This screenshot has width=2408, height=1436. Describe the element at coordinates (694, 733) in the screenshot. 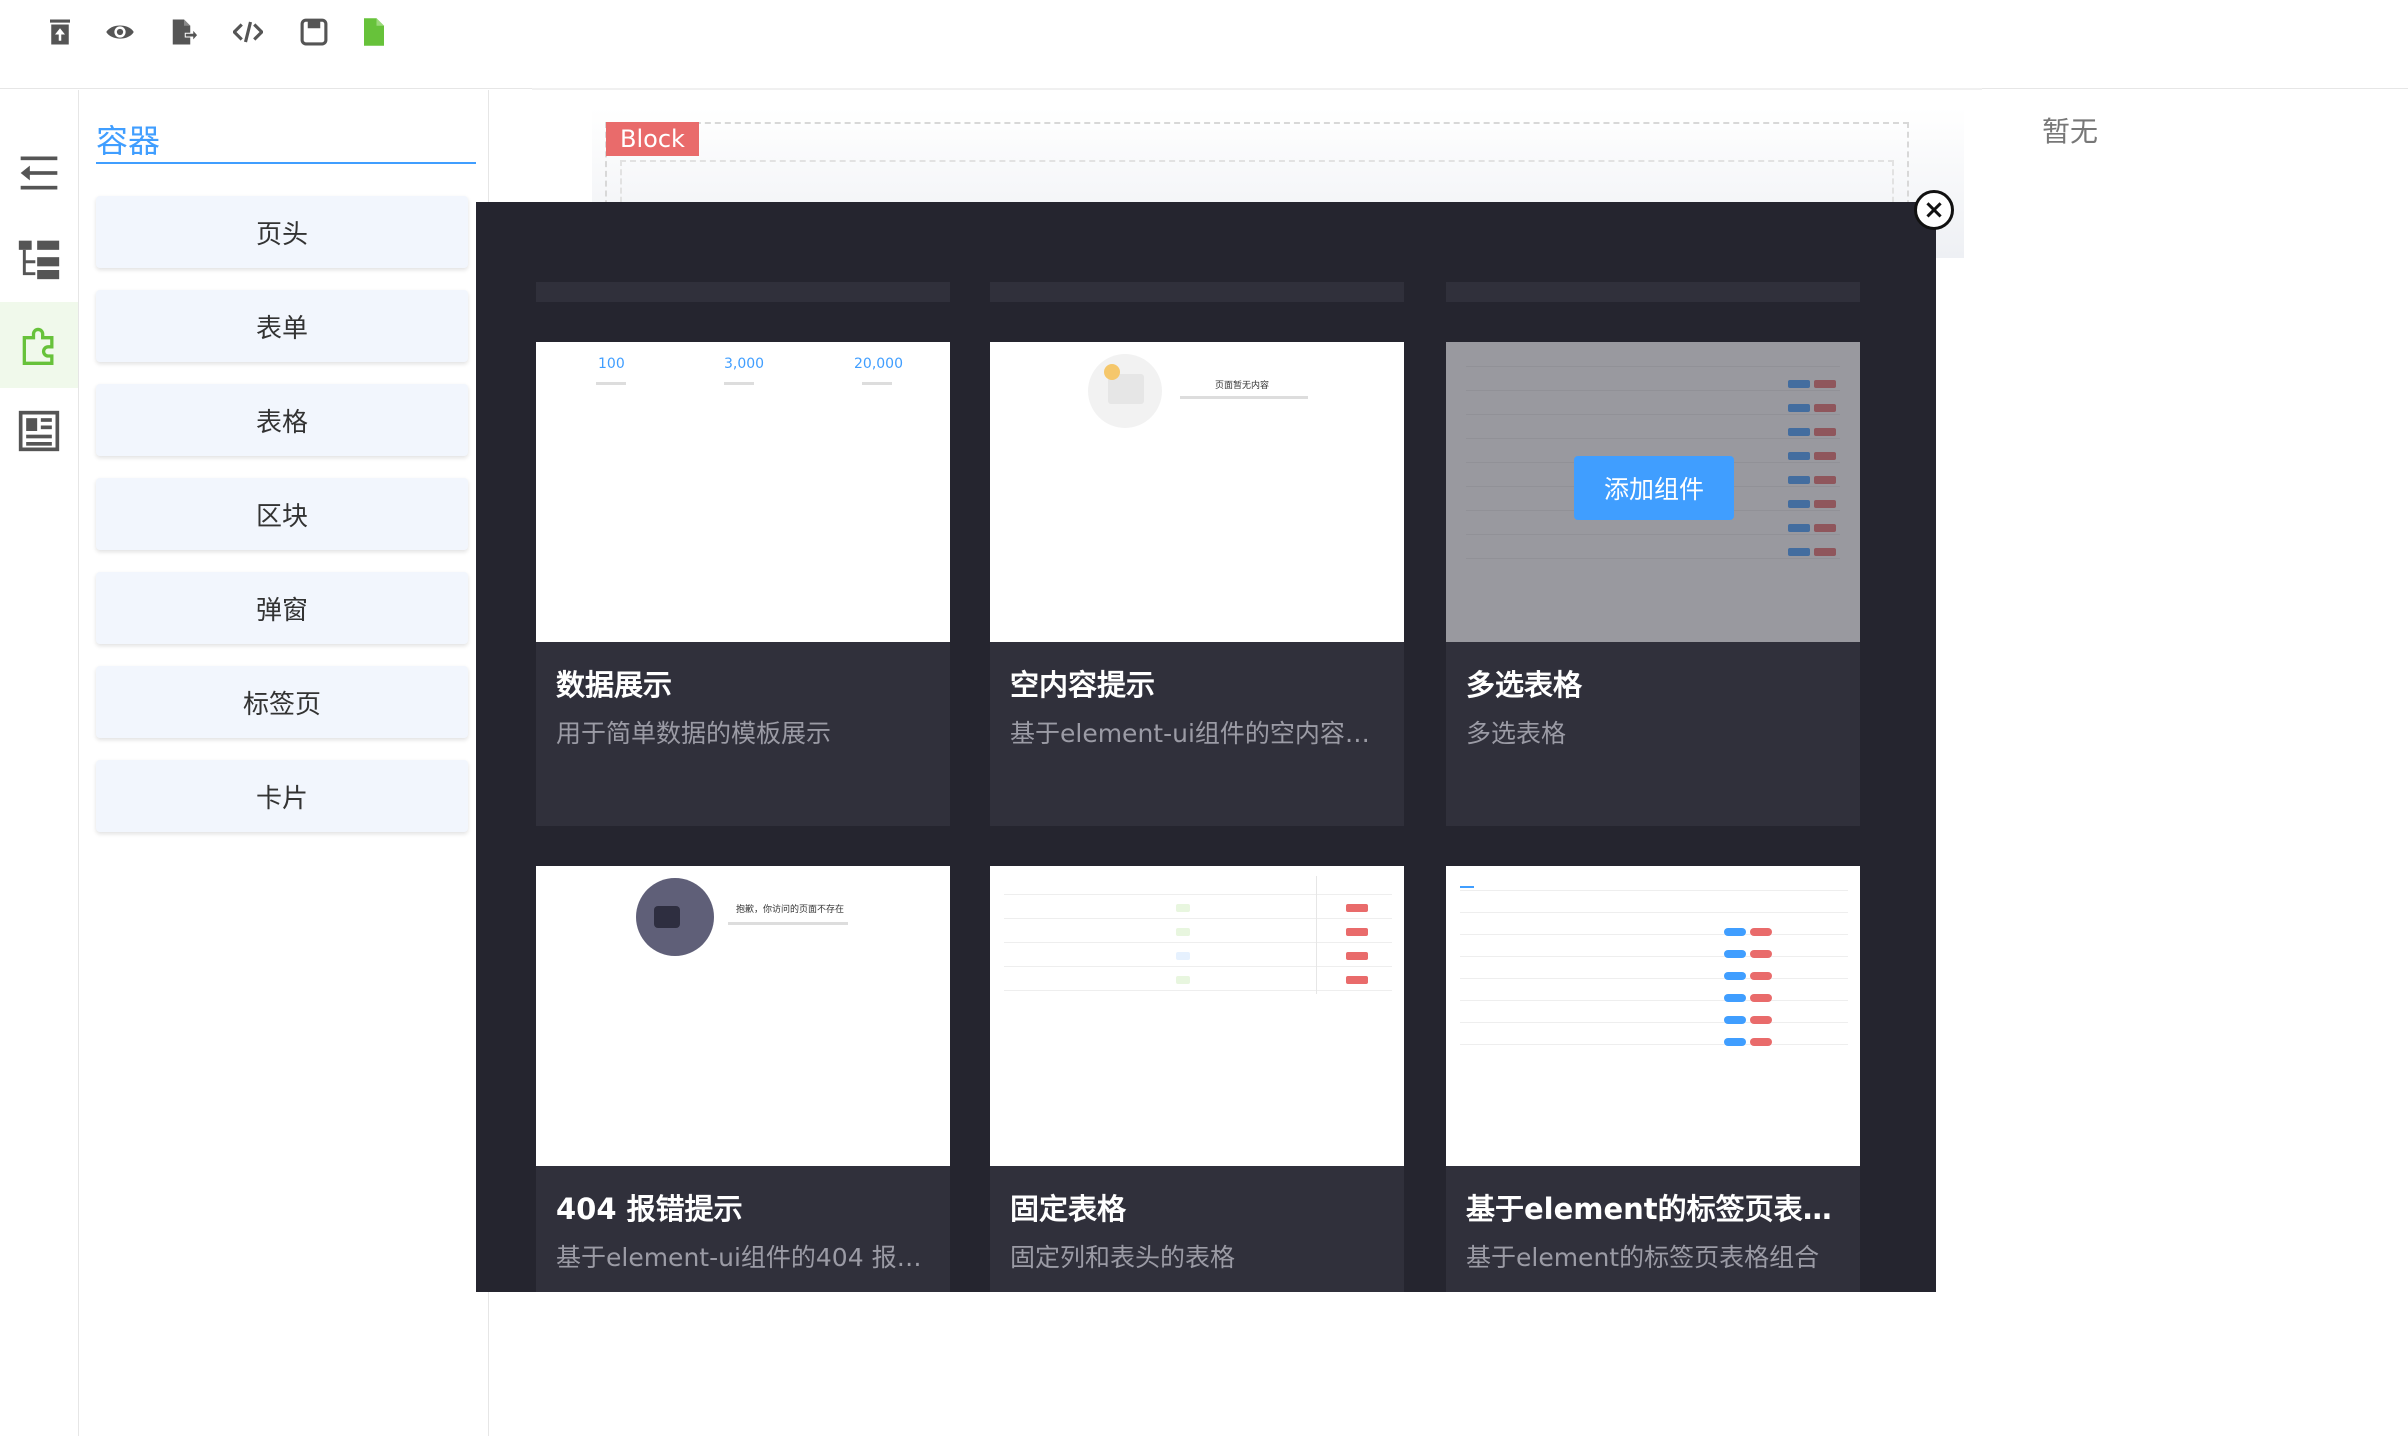

I see `card-description: 用于简单数据的模板展示` at that location.